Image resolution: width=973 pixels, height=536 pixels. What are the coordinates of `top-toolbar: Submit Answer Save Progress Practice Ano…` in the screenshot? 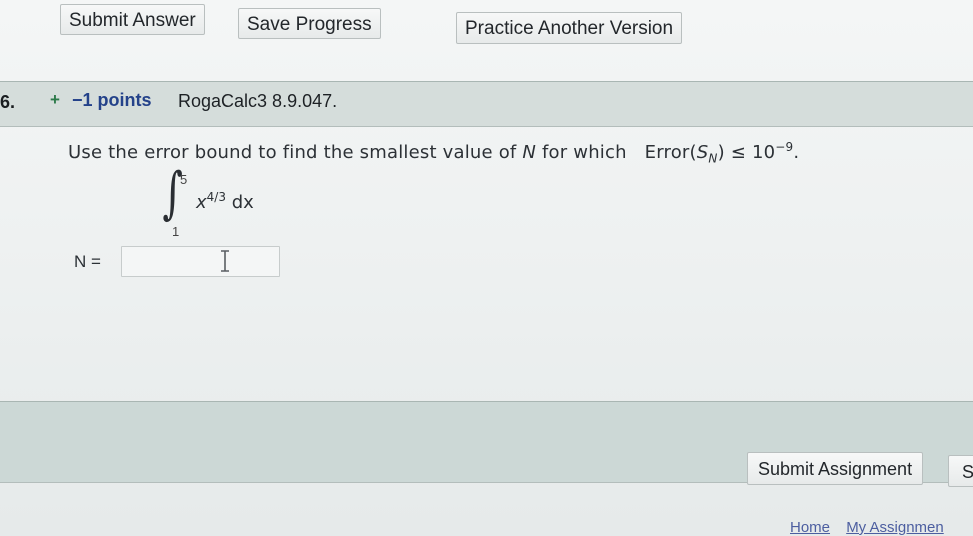 It's located at (486, 30).